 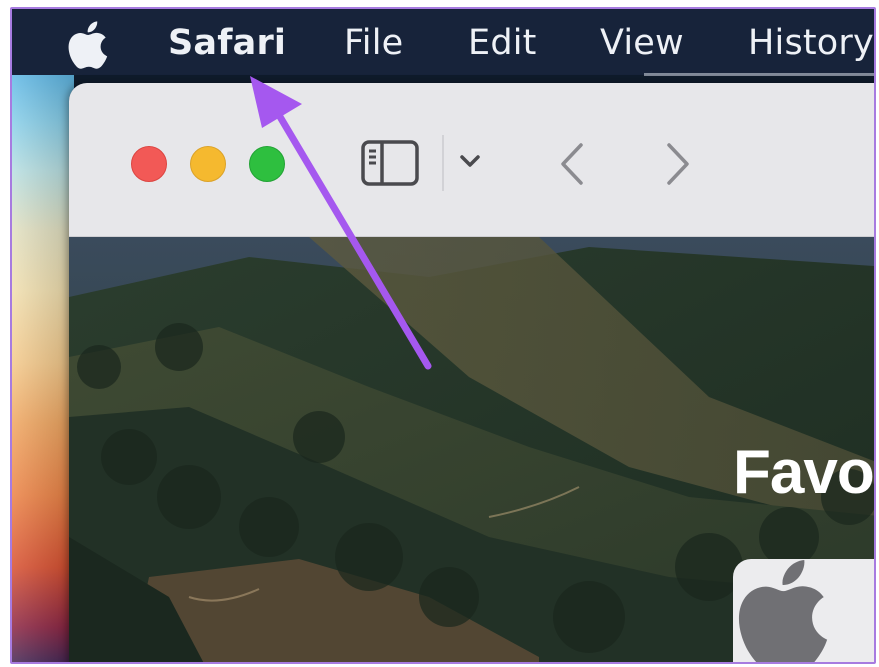 What do you see at coordinates (43, 368) in the screenshot?
I see `desktop-wallpaper` at bounding box center [43, 368].